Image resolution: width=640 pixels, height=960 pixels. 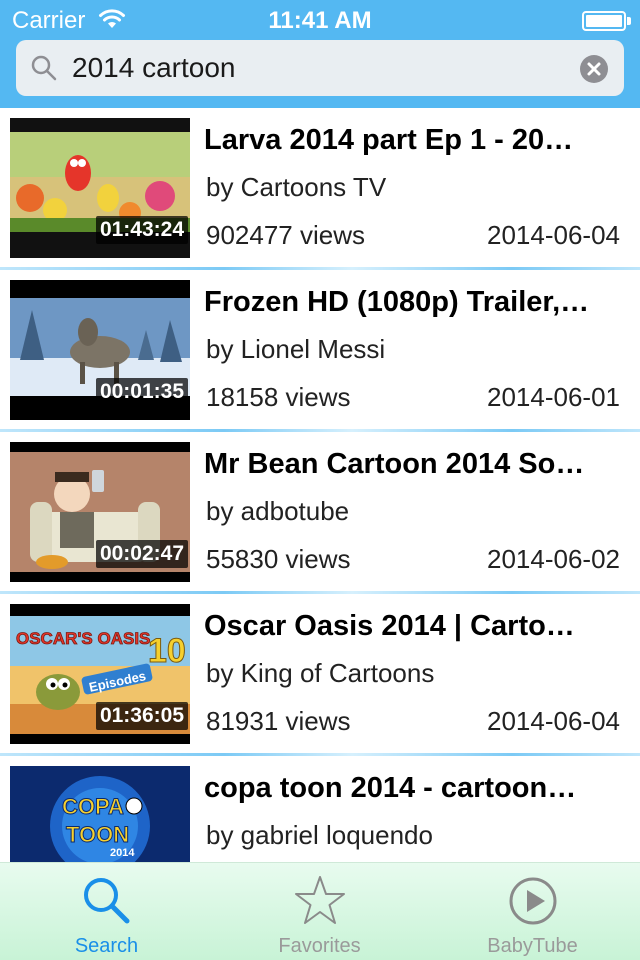 What do you see at coordinates (532, 946) in the screenshot?
I see `tab-babytube-label: BabyTube` at bounding box center [532, 946].